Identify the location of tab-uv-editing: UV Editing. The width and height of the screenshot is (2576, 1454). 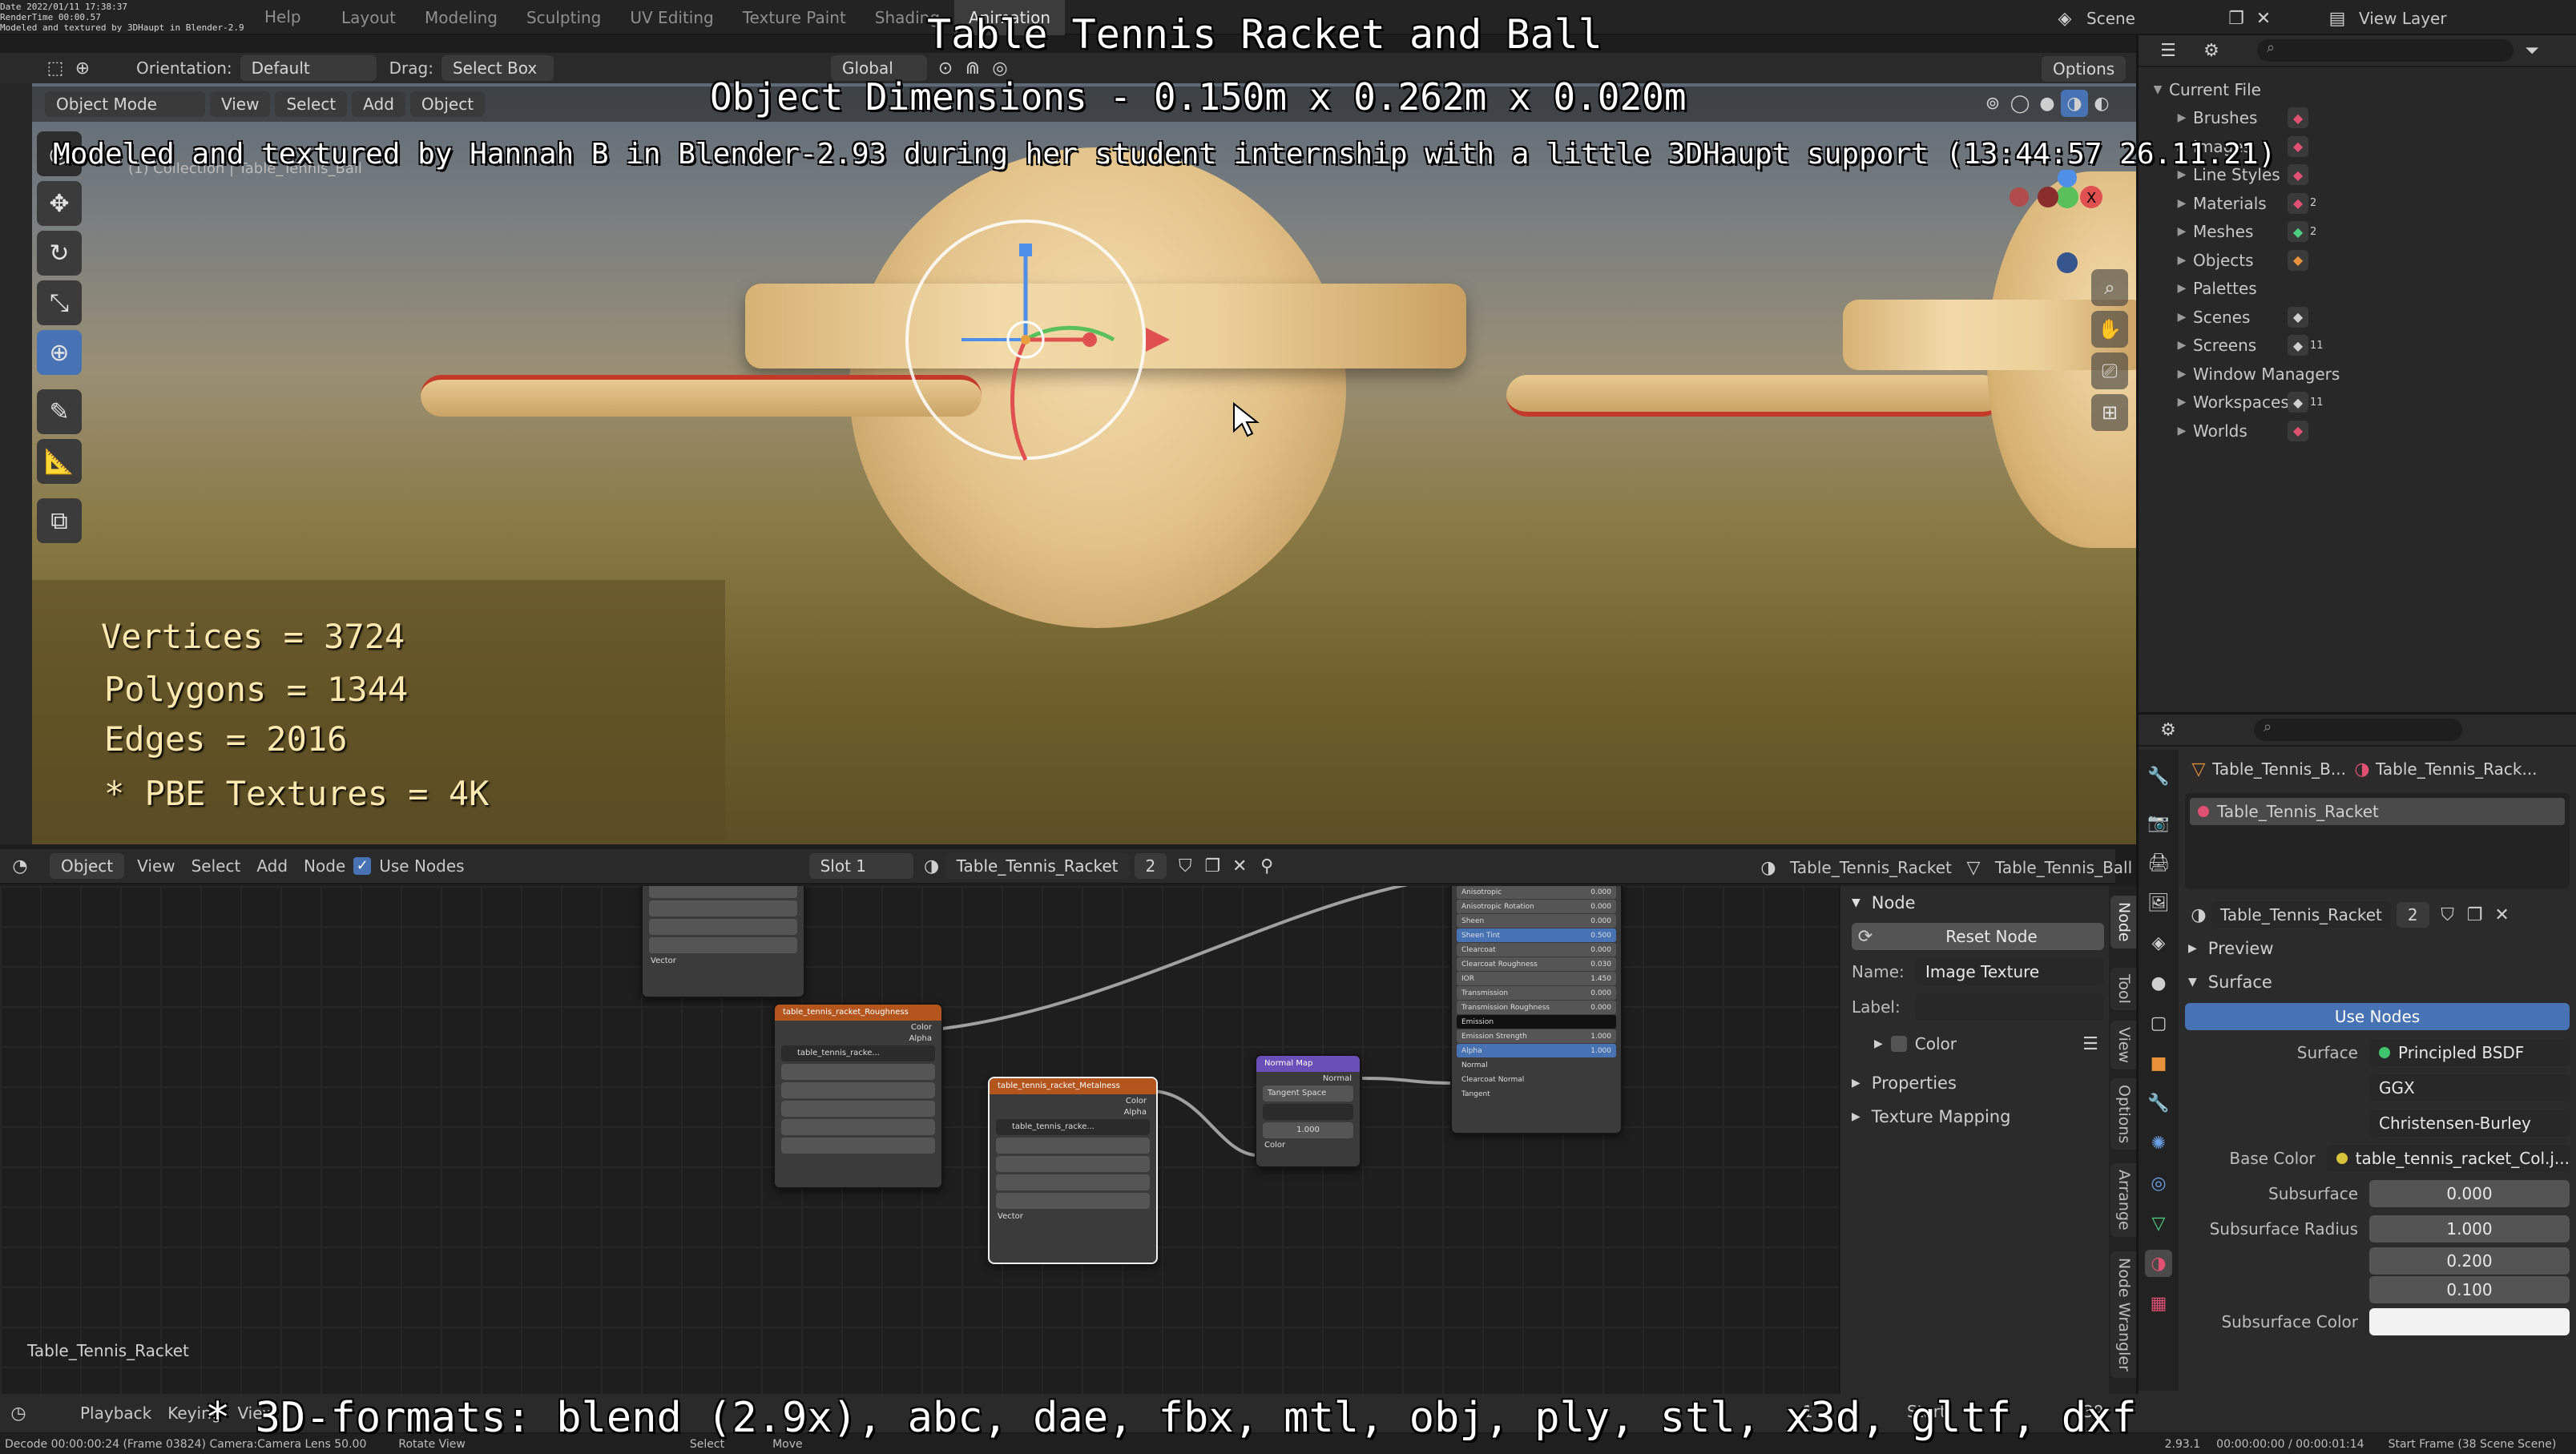
(671, 17).